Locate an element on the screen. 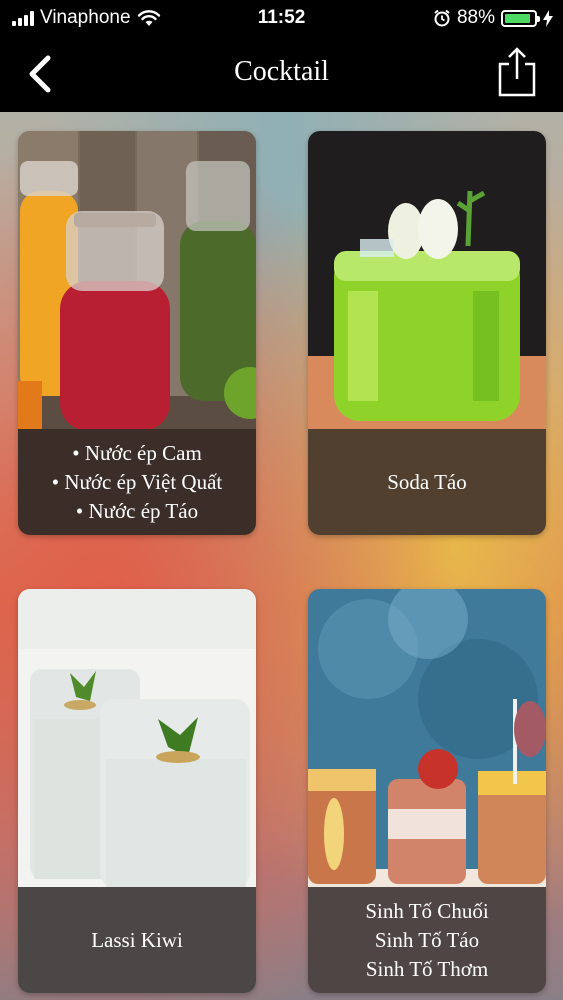  nav-bar: Cocktail is located at coordinates (281, 75).